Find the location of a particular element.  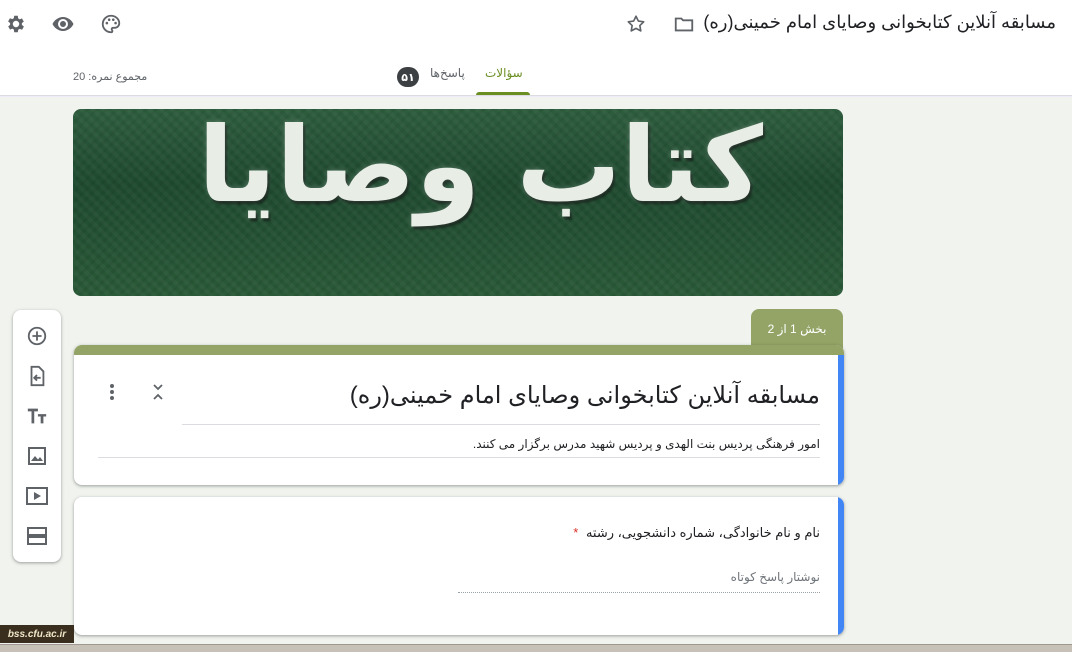

focus-stripe is located at coordinates (841, 420).